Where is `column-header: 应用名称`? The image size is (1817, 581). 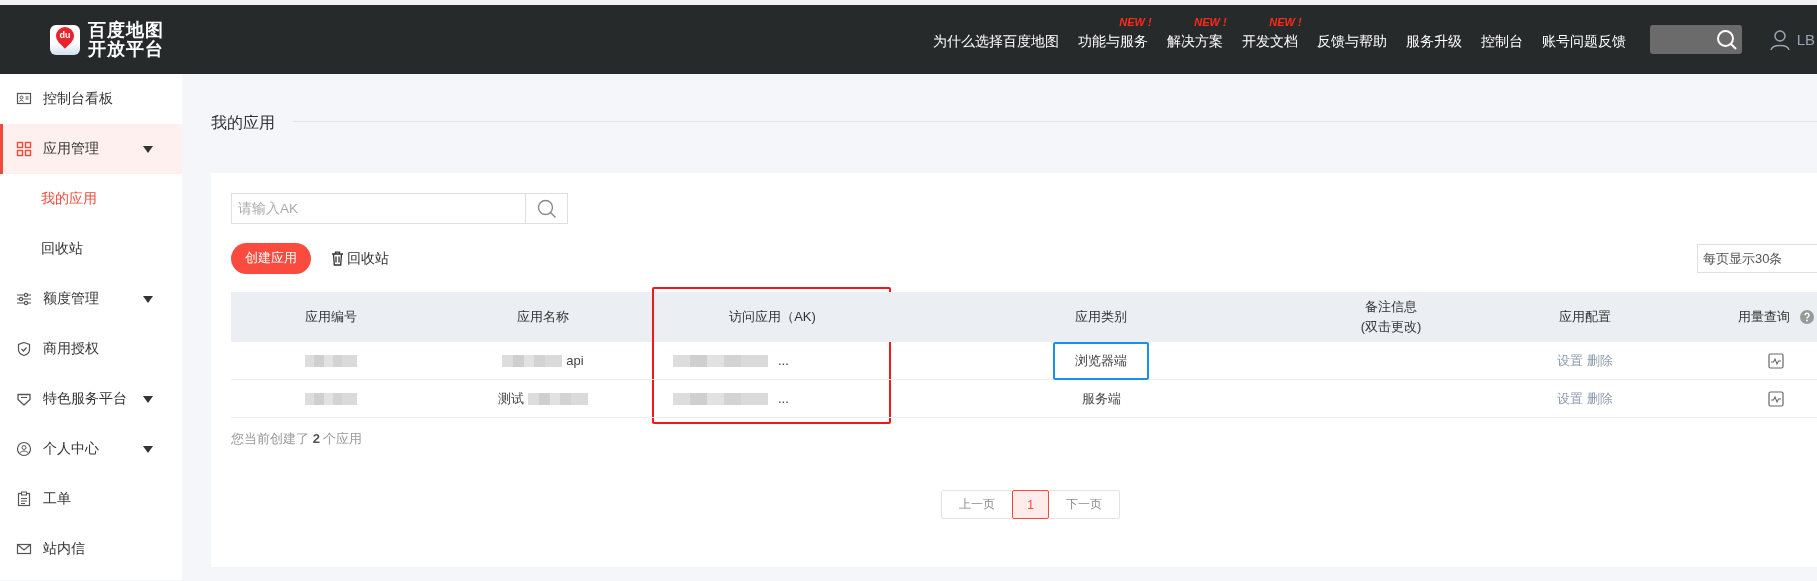
column-header: 应用名称 is located at coordinates (543, 317).